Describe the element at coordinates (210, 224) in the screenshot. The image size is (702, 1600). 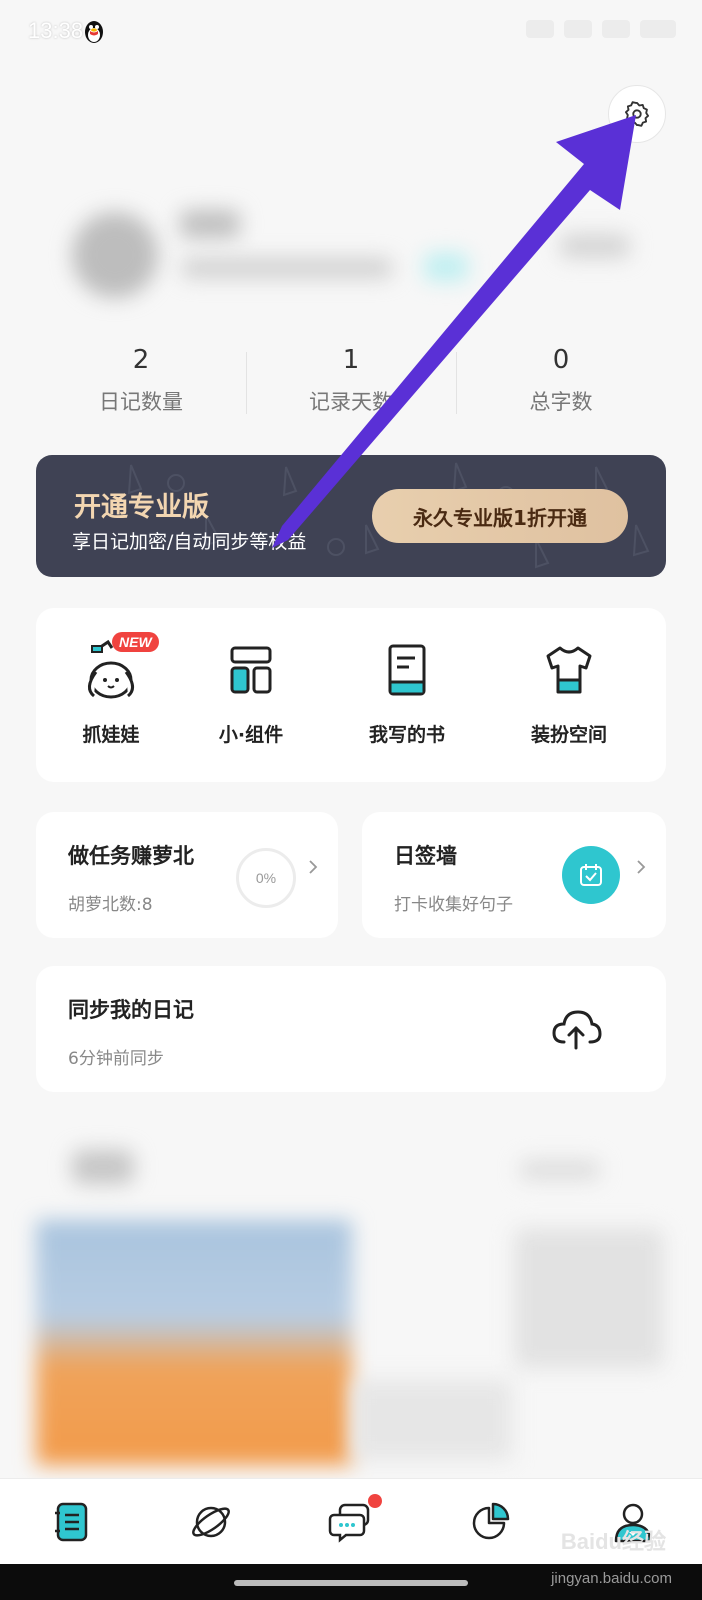
I see `user-name-blurred` at that location.